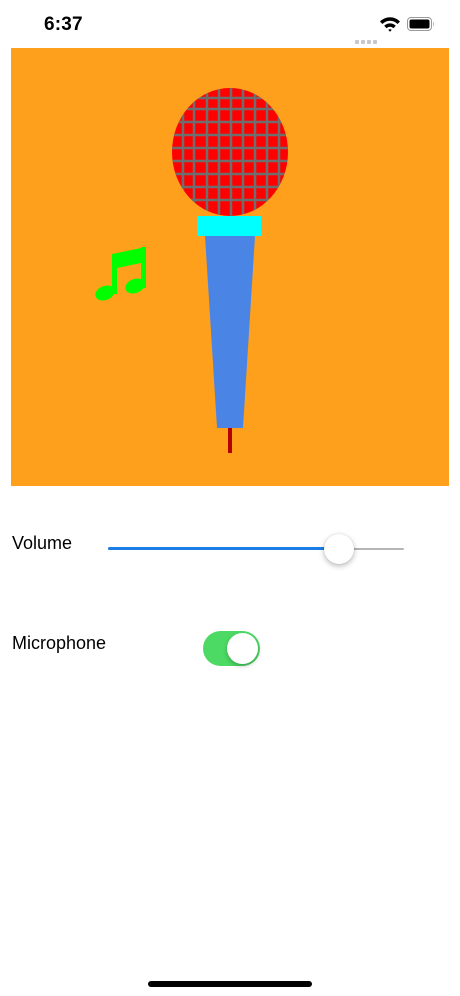 This screenshot has width=460, height=996. Describe the element at coordinates (230, 440) in the screenshot. I see `mic-cable` at that location.